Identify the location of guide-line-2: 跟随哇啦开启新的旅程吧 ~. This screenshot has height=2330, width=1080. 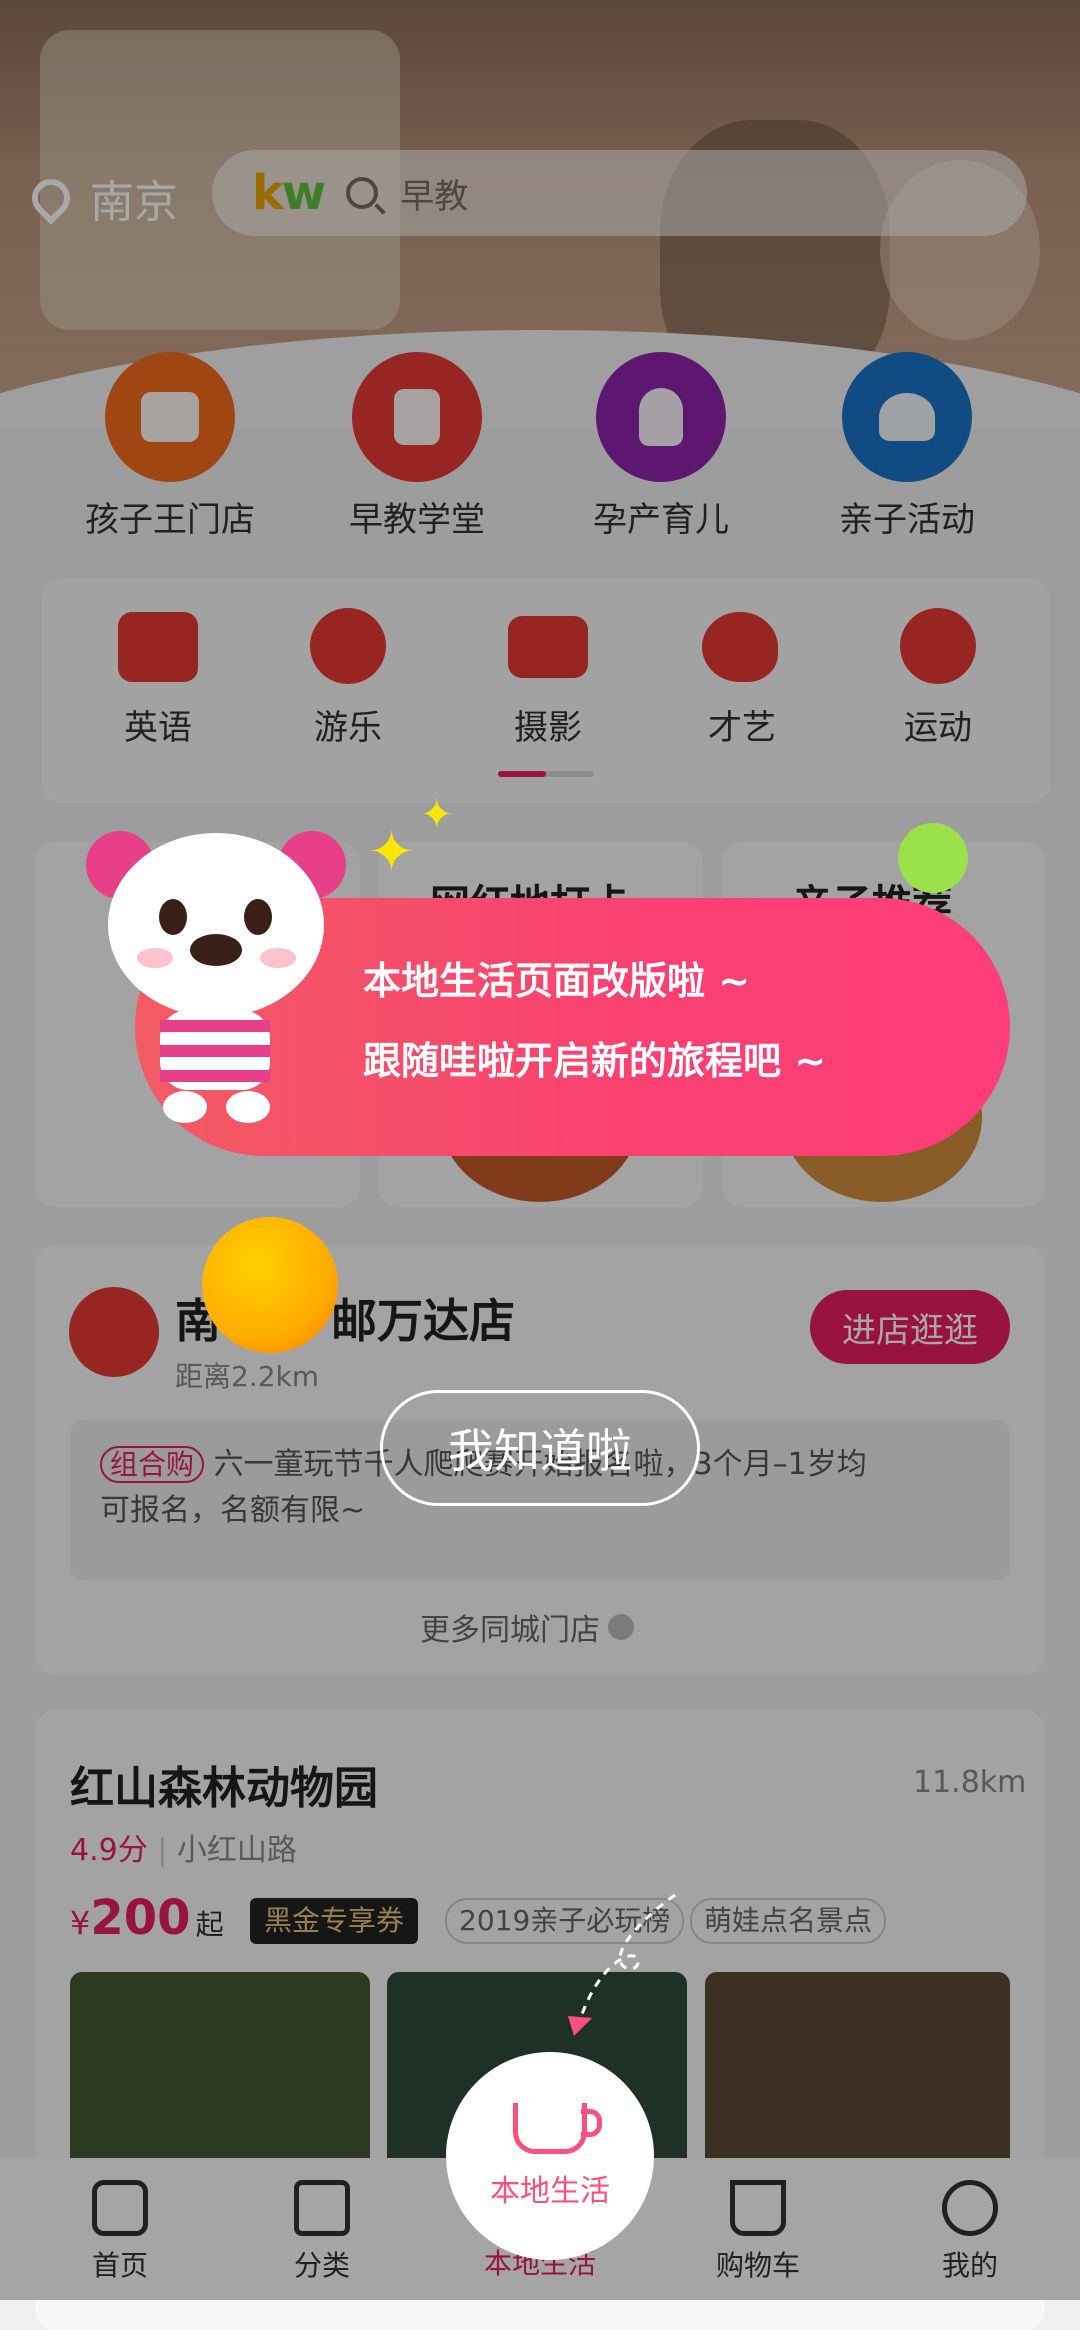
(595, 1061).